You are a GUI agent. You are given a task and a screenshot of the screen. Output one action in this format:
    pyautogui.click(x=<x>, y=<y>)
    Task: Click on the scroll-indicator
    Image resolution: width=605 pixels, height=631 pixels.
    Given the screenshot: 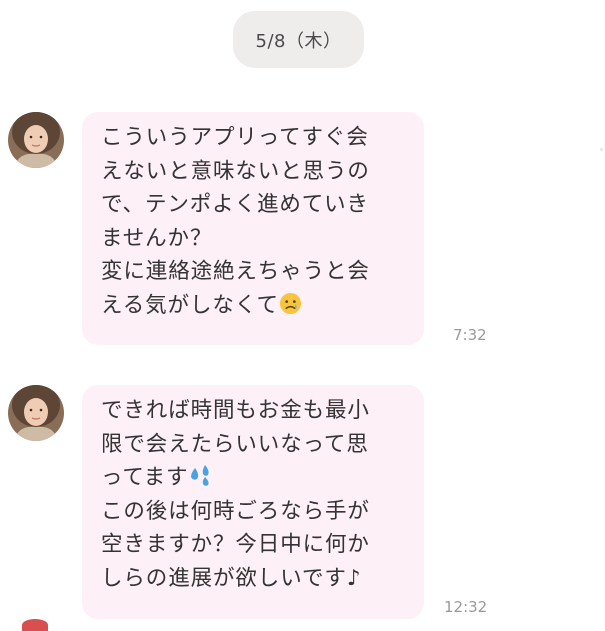 What is the action you would take?
    pyautogui.click(x=601, y=149)
    